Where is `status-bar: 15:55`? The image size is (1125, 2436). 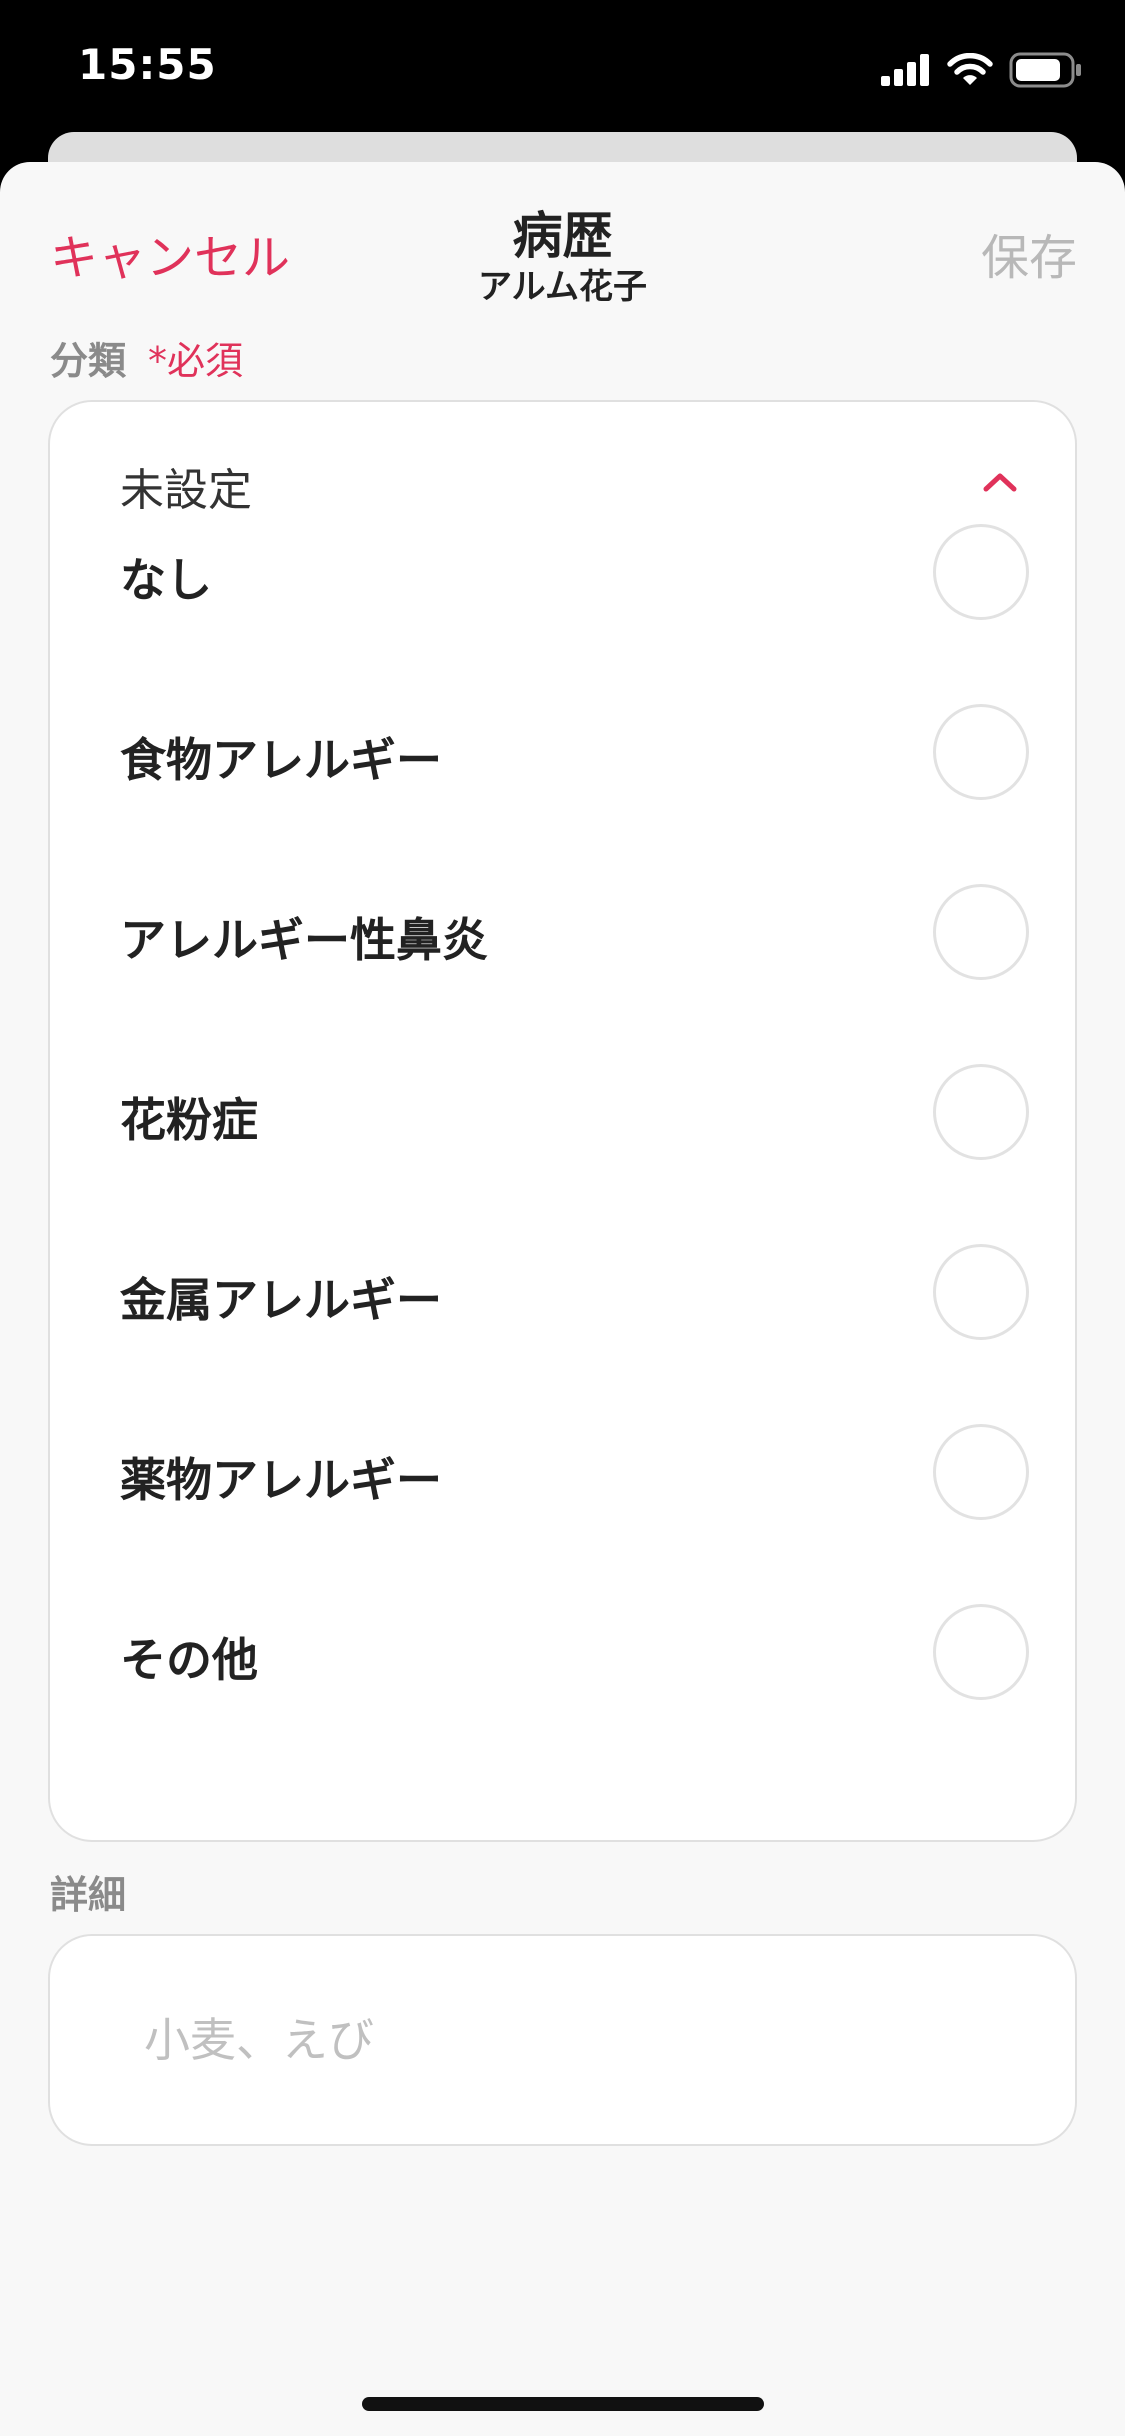 status-bar: 15:55 is located at coordinates (562, 67).